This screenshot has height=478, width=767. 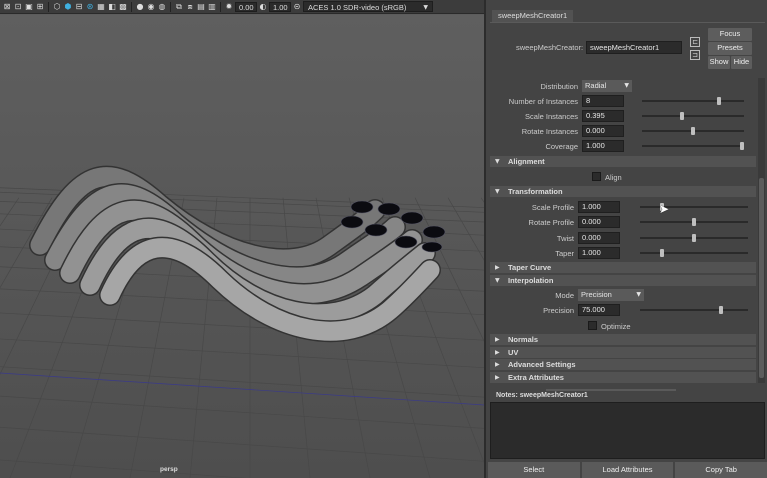 What do you see at coordinates (229, 7) in the screenshot?
I see `exposure-icon: ✹` at bounding box center [229, 7].